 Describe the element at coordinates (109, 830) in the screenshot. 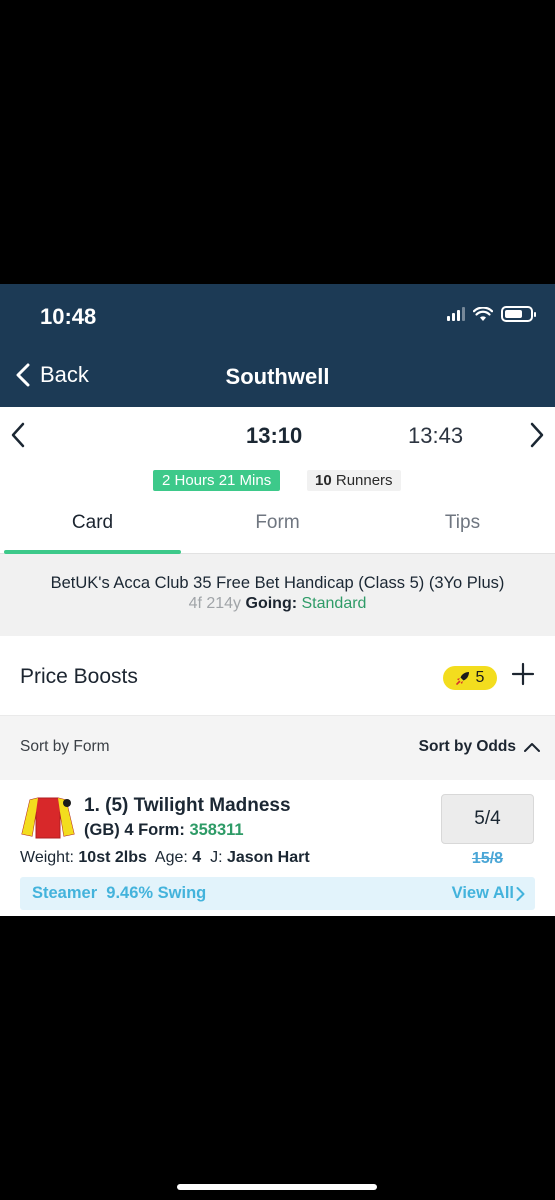

I see `runner-origin-age: (GB) 4` at that location.